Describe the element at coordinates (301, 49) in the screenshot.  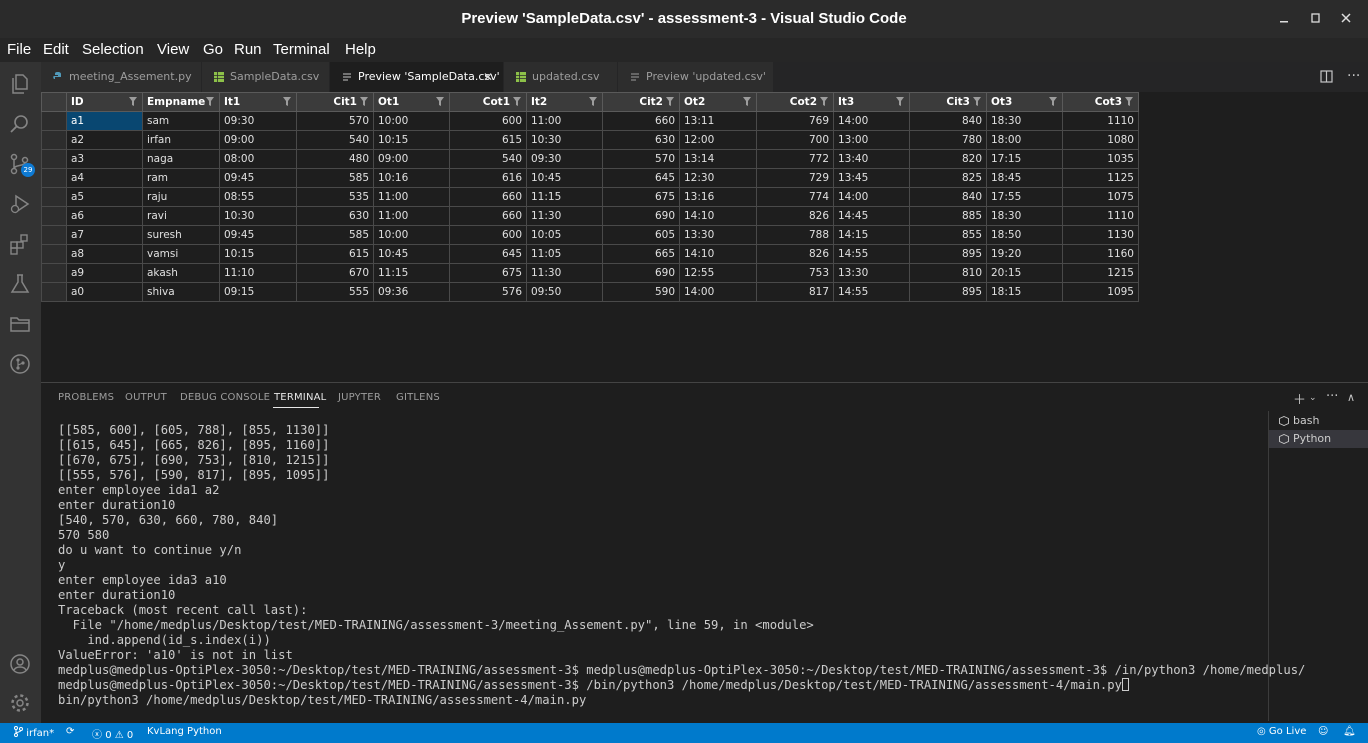
I see `menu-terminal: Terminal` at that location.